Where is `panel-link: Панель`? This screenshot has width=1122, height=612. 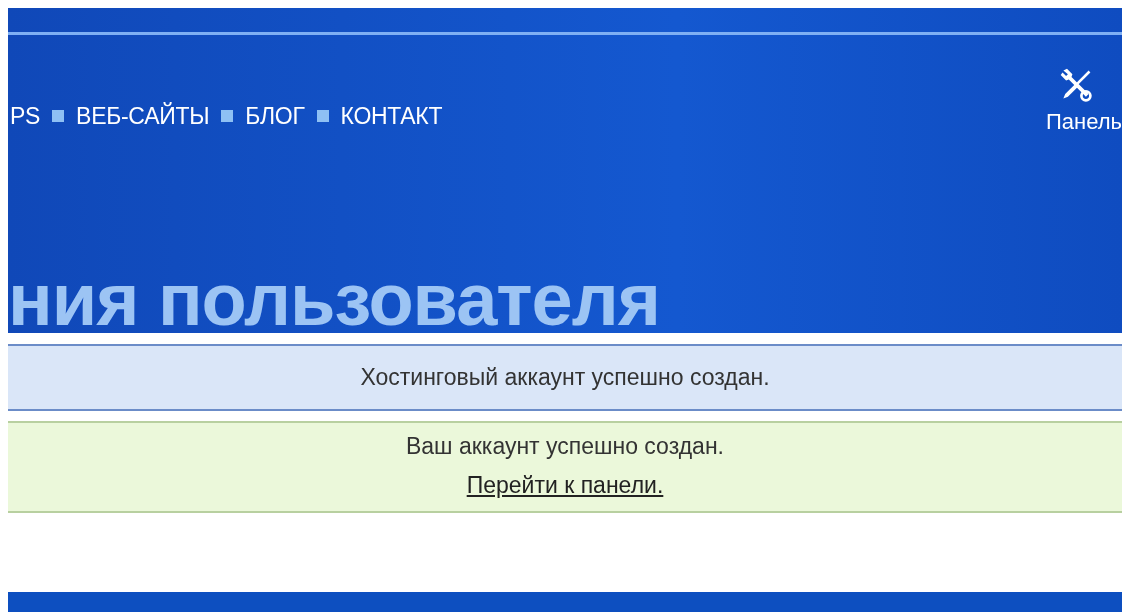 panel-link: Панель is located at coordinates (1066, 101).